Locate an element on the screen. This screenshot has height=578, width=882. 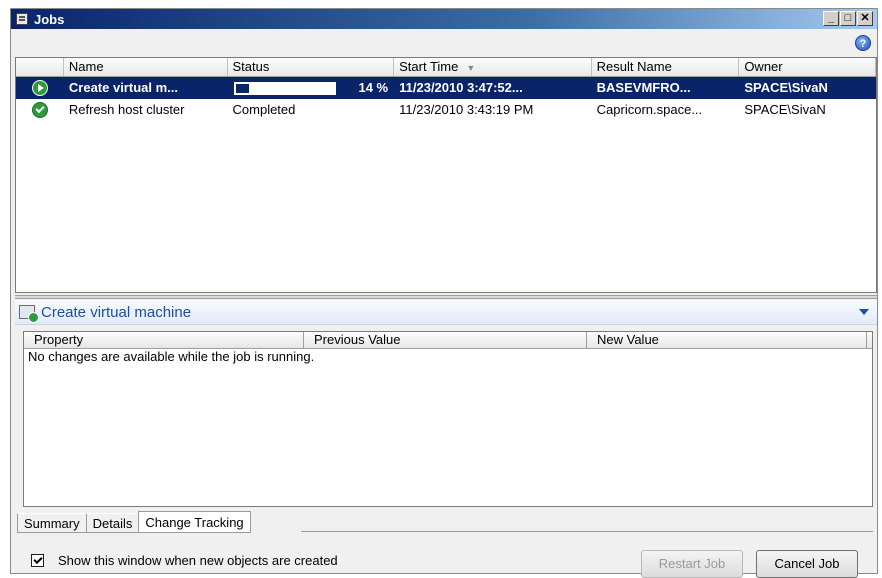
close-button: ✕ is located at coordinates (865, 18).